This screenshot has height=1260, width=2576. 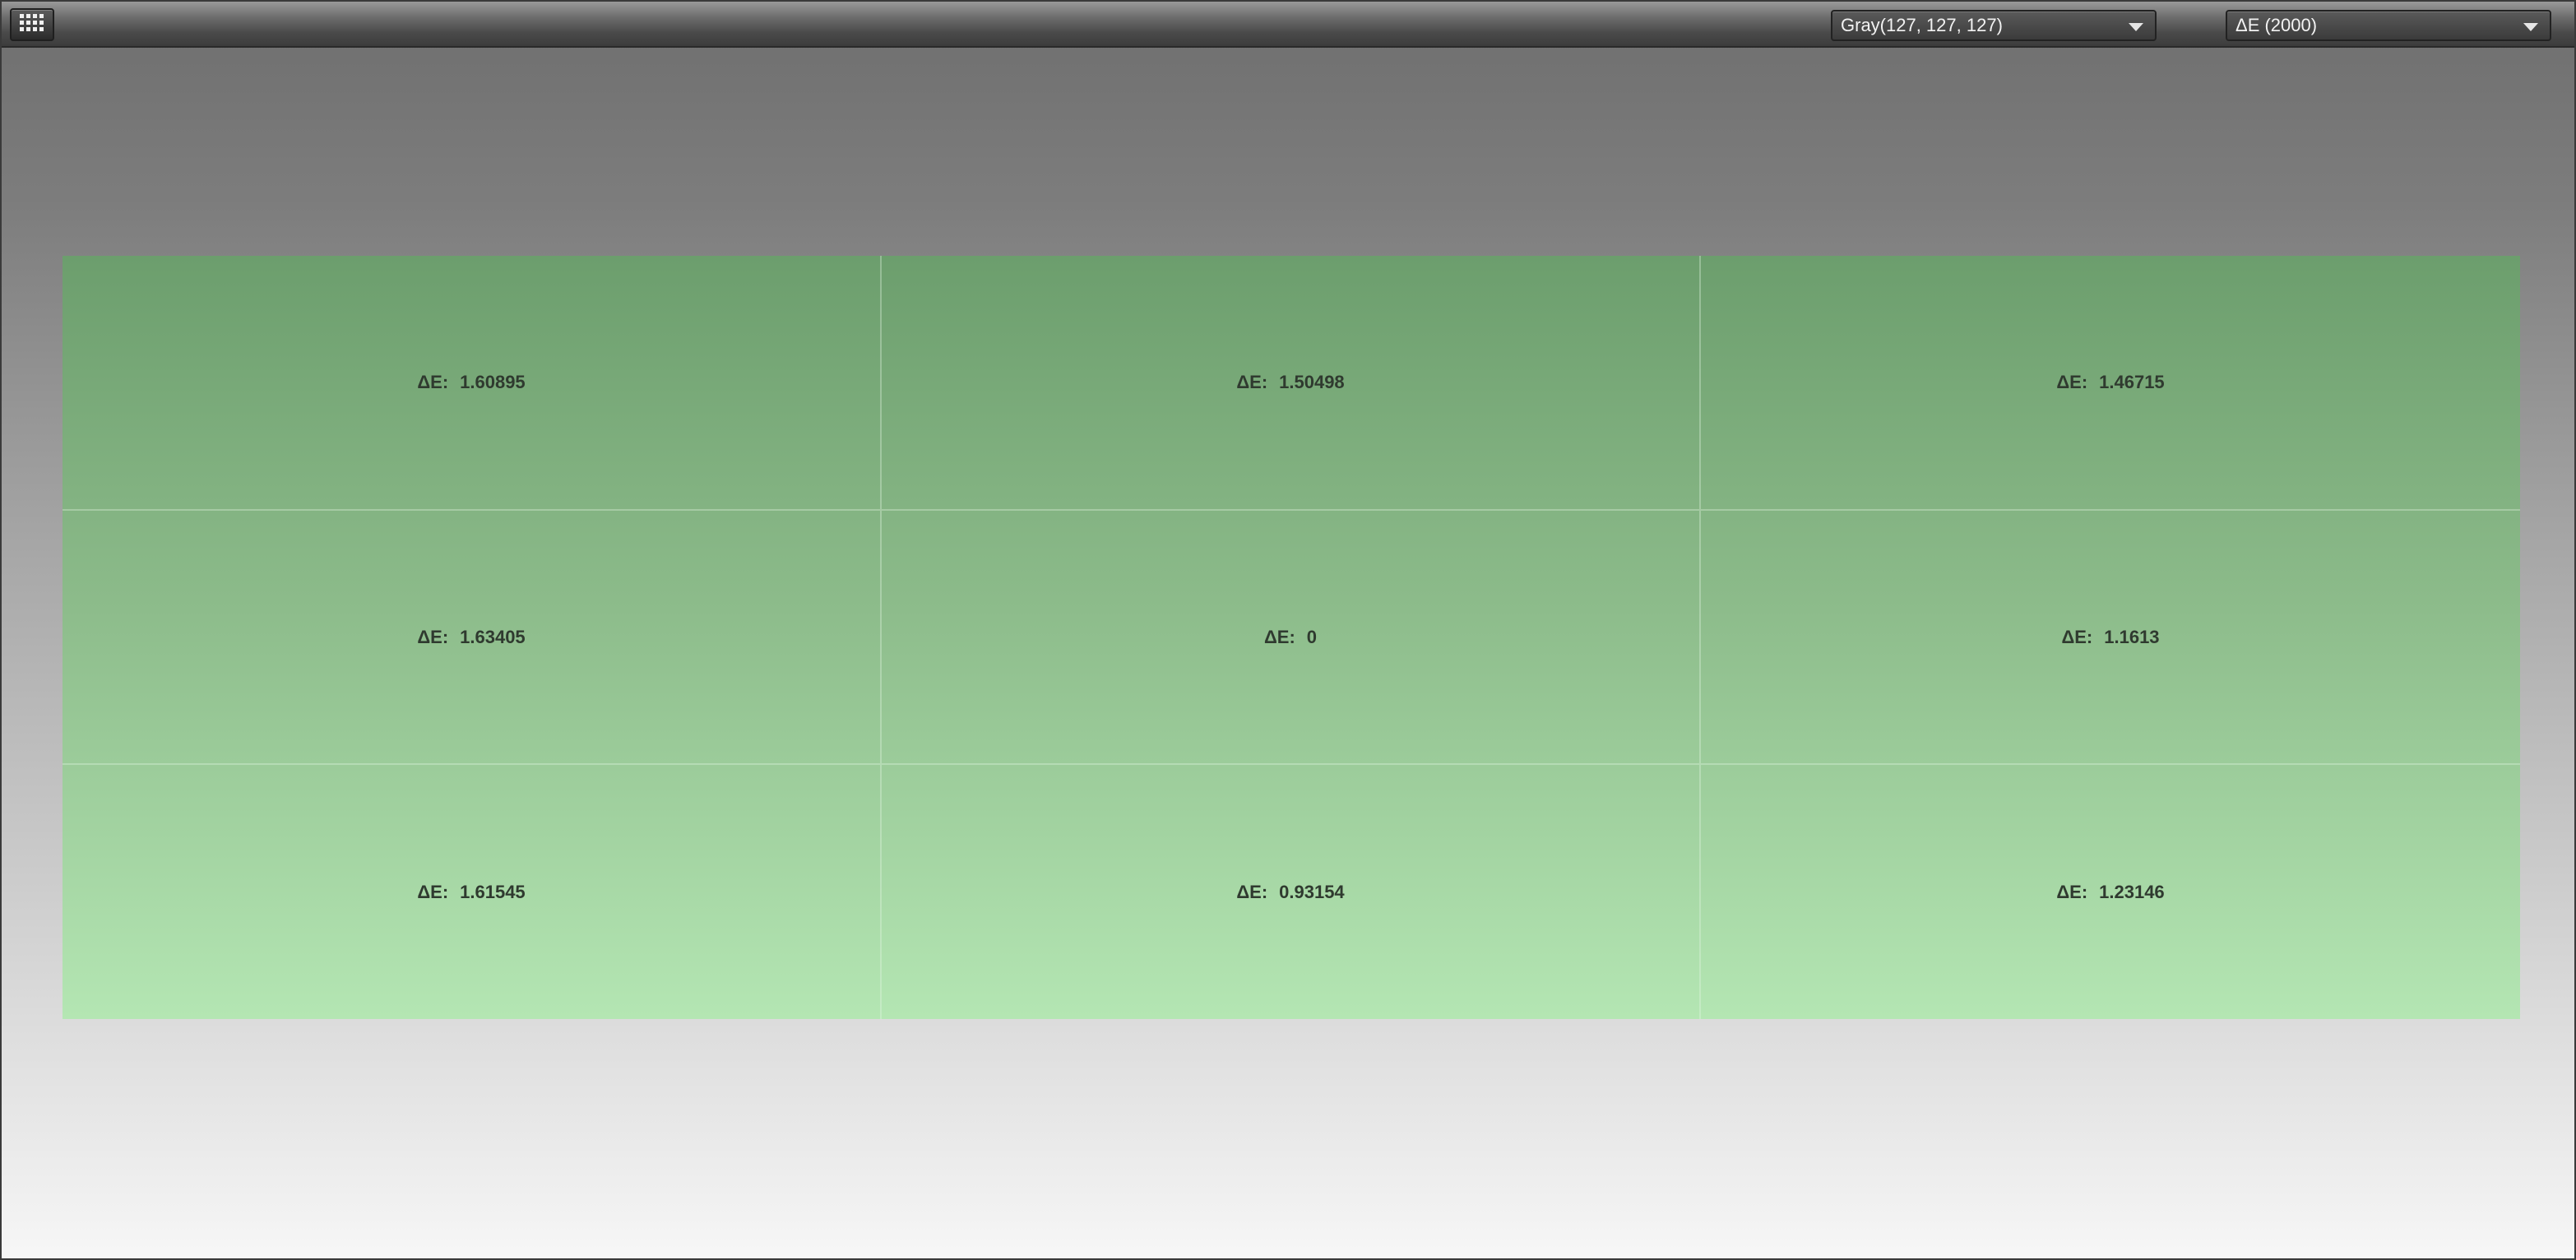 I want to click on delta-e-cell-center: ΔE: 0, so click(x=1291, y=638).